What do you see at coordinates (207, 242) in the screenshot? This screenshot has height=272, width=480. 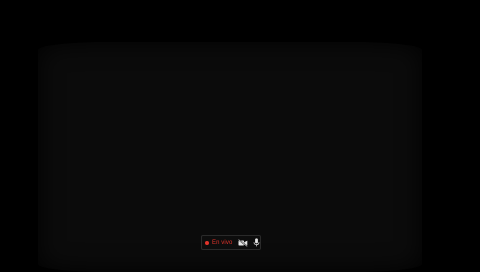 I see `live-indicator-dot` at bounding box center [207, 242].